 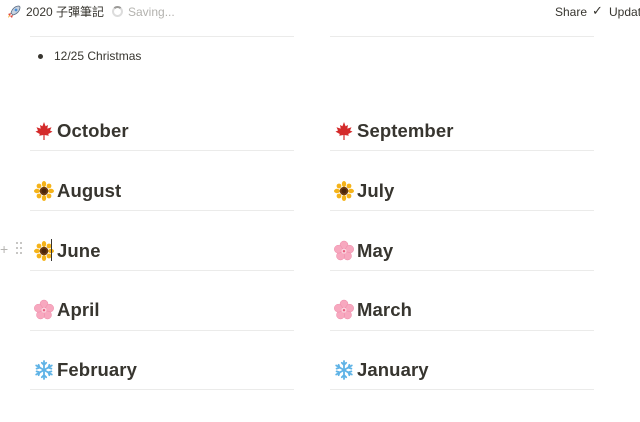 I want to click on heading-june: June, so click(x=67, y=251).